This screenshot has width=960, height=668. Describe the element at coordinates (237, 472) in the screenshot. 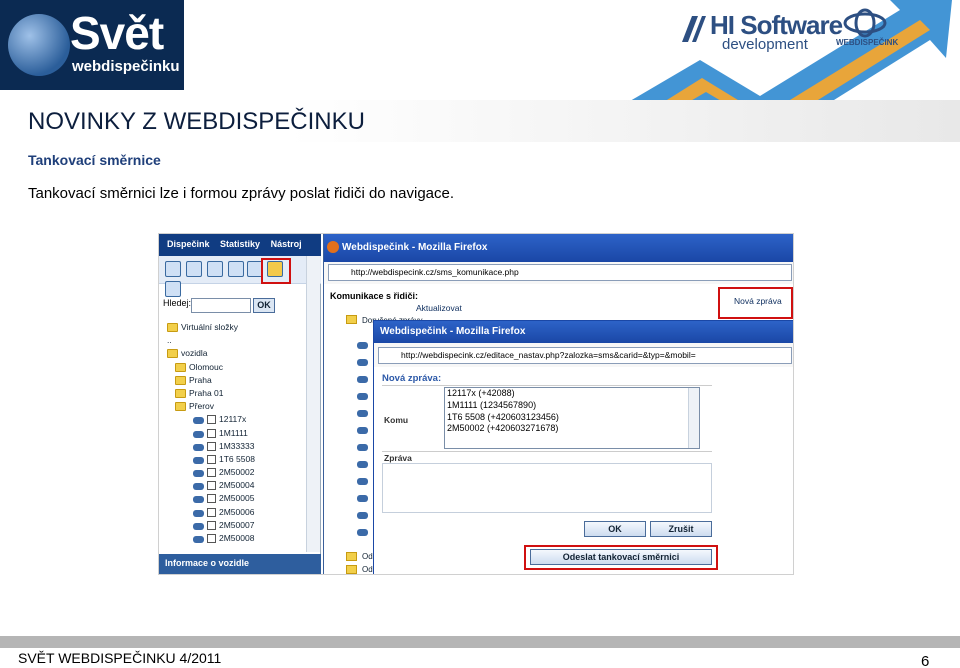

I see `tree-item-label: 2M50002` at that location.